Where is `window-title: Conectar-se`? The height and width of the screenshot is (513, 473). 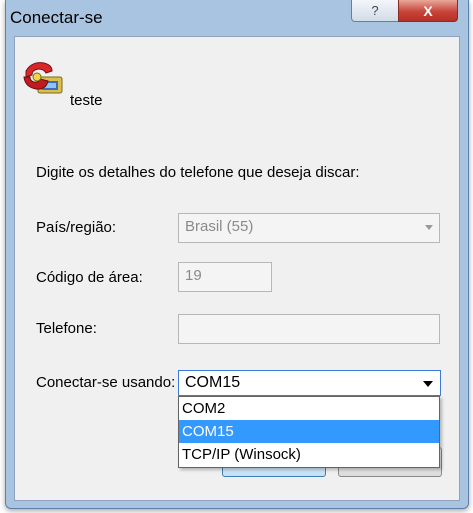 window-title: Conectar-se is located at coordinates (56, 17).